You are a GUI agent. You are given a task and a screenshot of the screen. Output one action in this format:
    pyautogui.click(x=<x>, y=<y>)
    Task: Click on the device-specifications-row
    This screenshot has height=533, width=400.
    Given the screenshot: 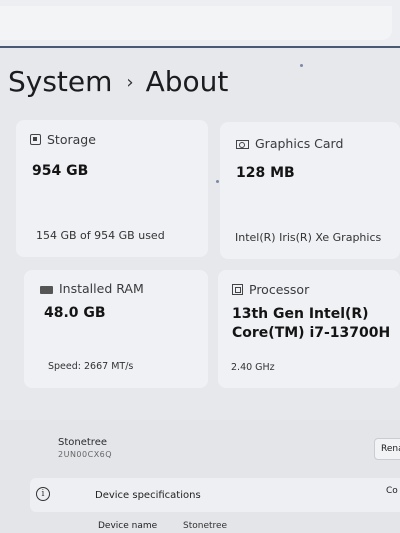 What is the action you would take?
    pyautogui.click(x=215, y=495)
    